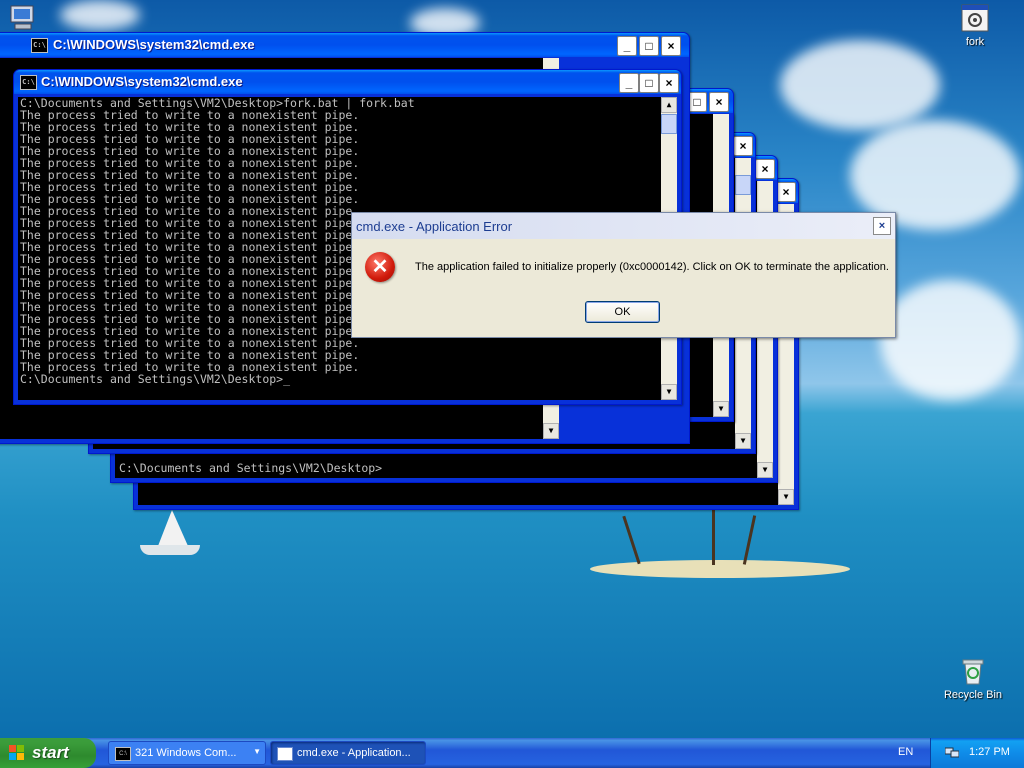  What do you see at coordinates (21, 18) in the screenshot?
I see `my-computer-icon` at bounding box center [21, 18].